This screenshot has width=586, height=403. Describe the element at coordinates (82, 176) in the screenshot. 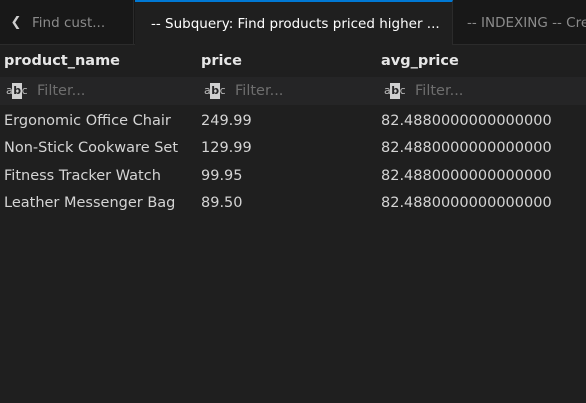

I see `cell-product-name: Fitness Tracker Watch` at that location.